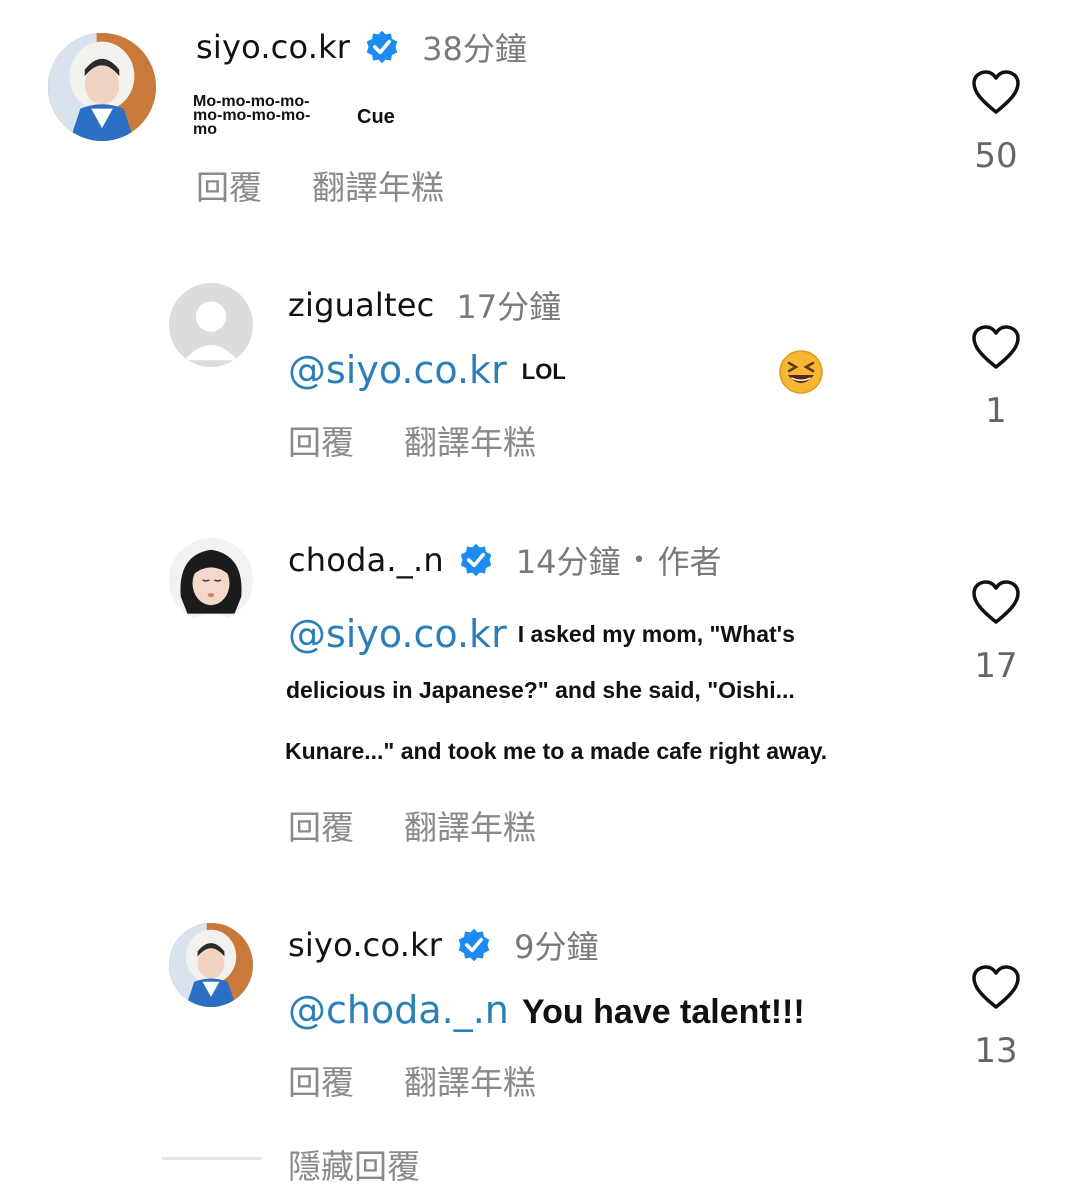 This screenshot has width=1080, height=1201. I want to click on like-count: 1, so click(996, 411).